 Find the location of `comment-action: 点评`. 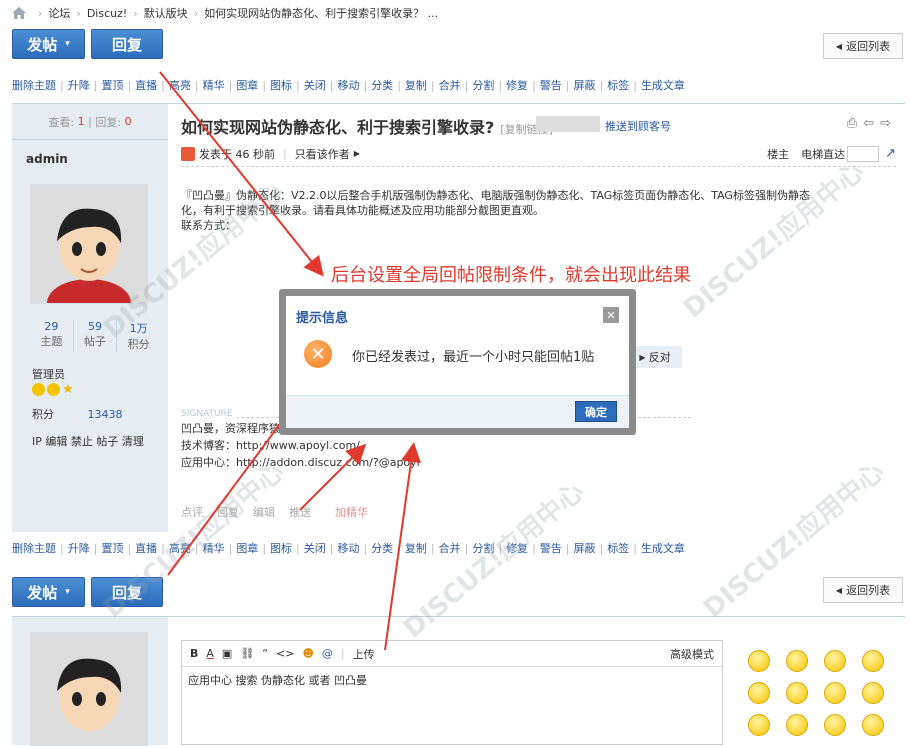

comment-action: 点评 is located at coordinates (192, 512).